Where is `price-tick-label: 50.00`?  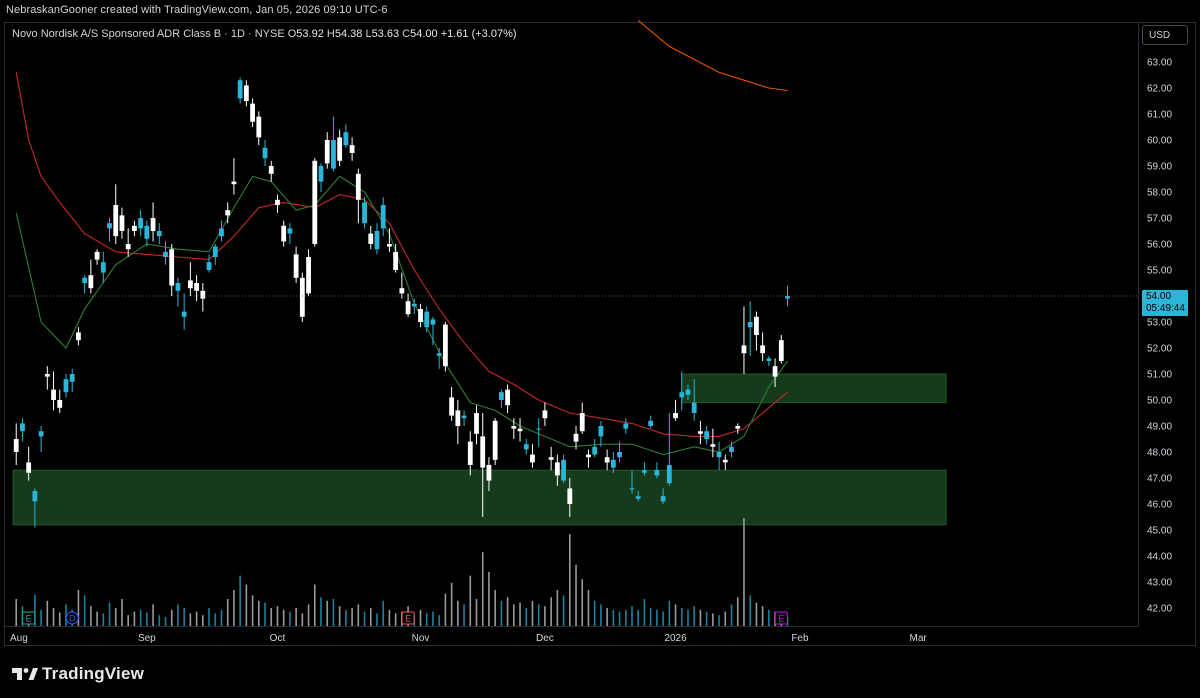 price-tick-label: 50.00 is located at coordinates (1159, 401).